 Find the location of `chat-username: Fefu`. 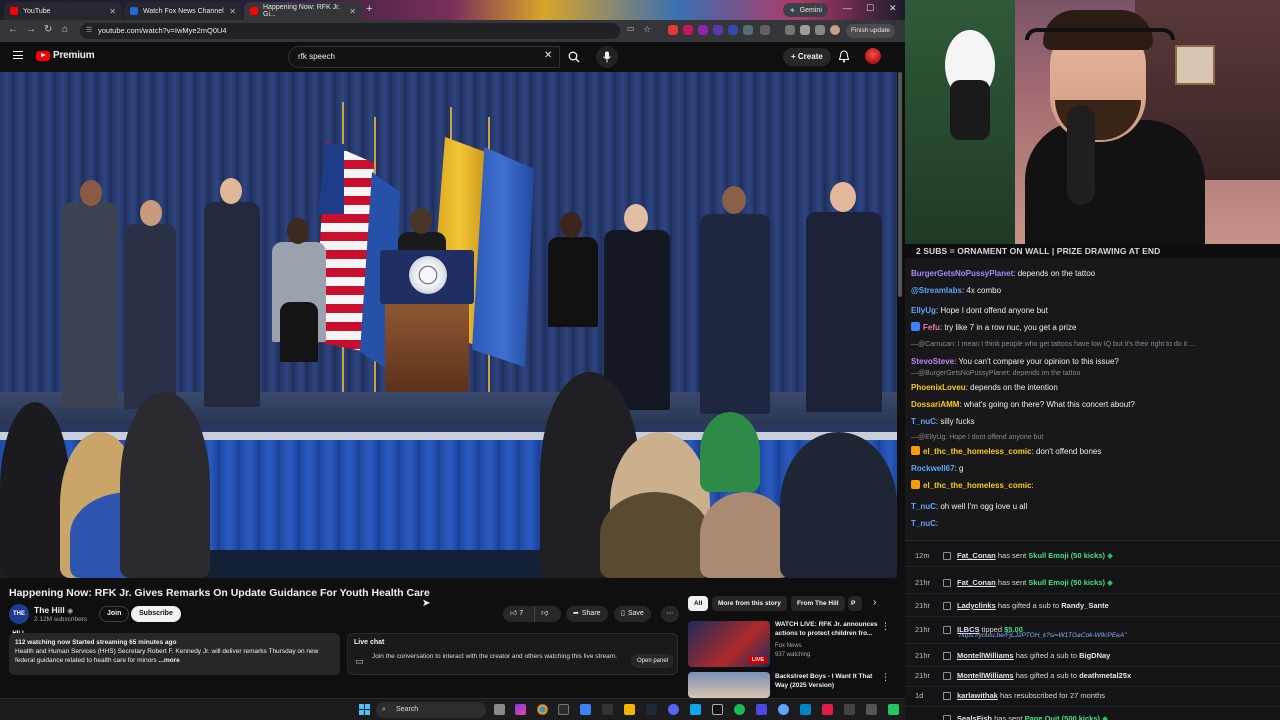

chat-username: Fefu is located at coordinates (931, 327).